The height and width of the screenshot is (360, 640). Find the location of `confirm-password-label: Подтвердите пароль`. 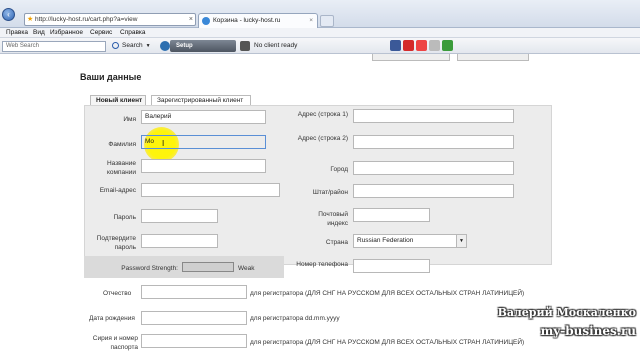

confirm-password-label: Подтвердите пароль is located at coordinates (116, 243).